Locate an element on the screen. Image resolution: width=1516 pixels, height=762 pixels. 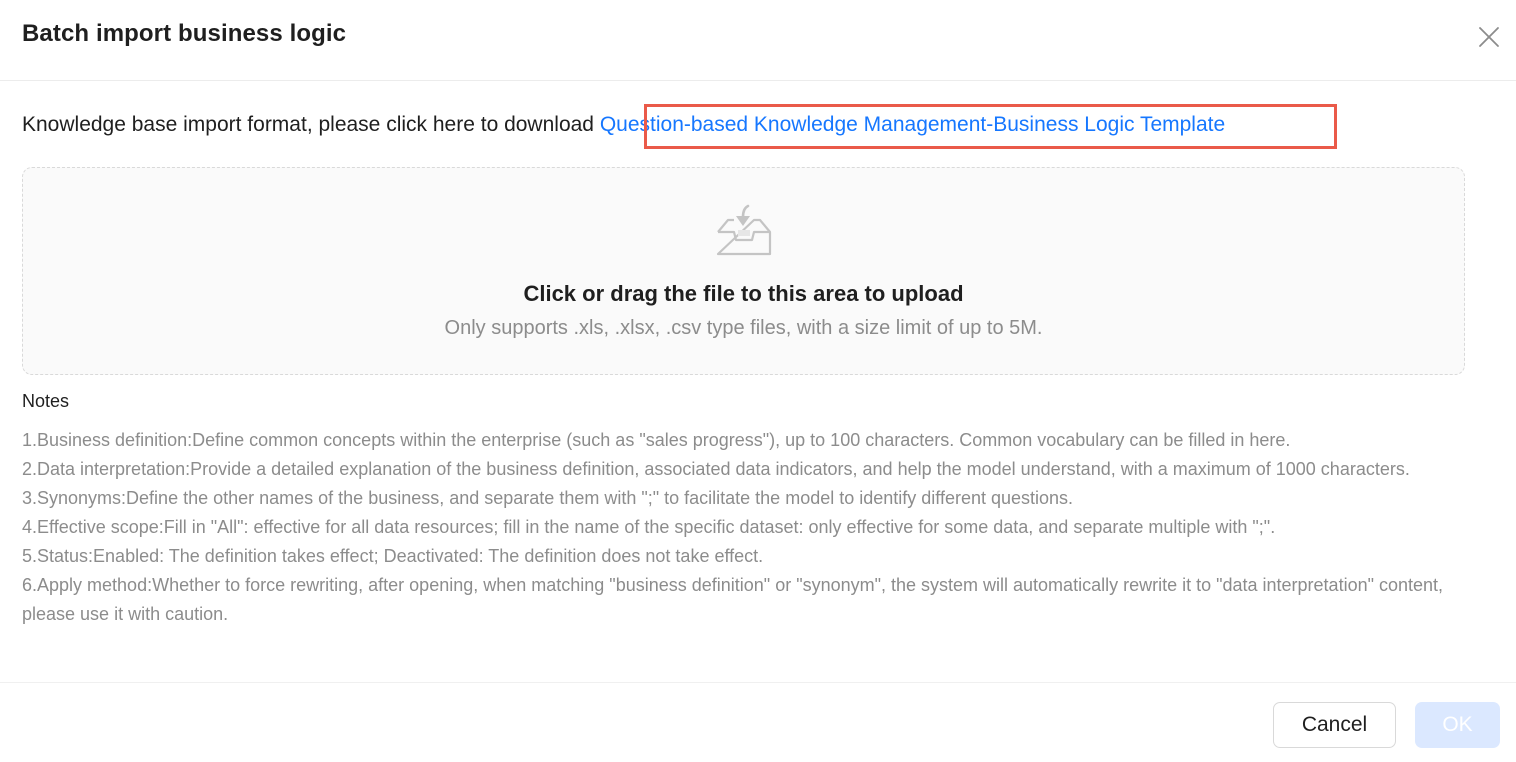
dialog-footer: Cancel OK is located at coordinates (758, 722).